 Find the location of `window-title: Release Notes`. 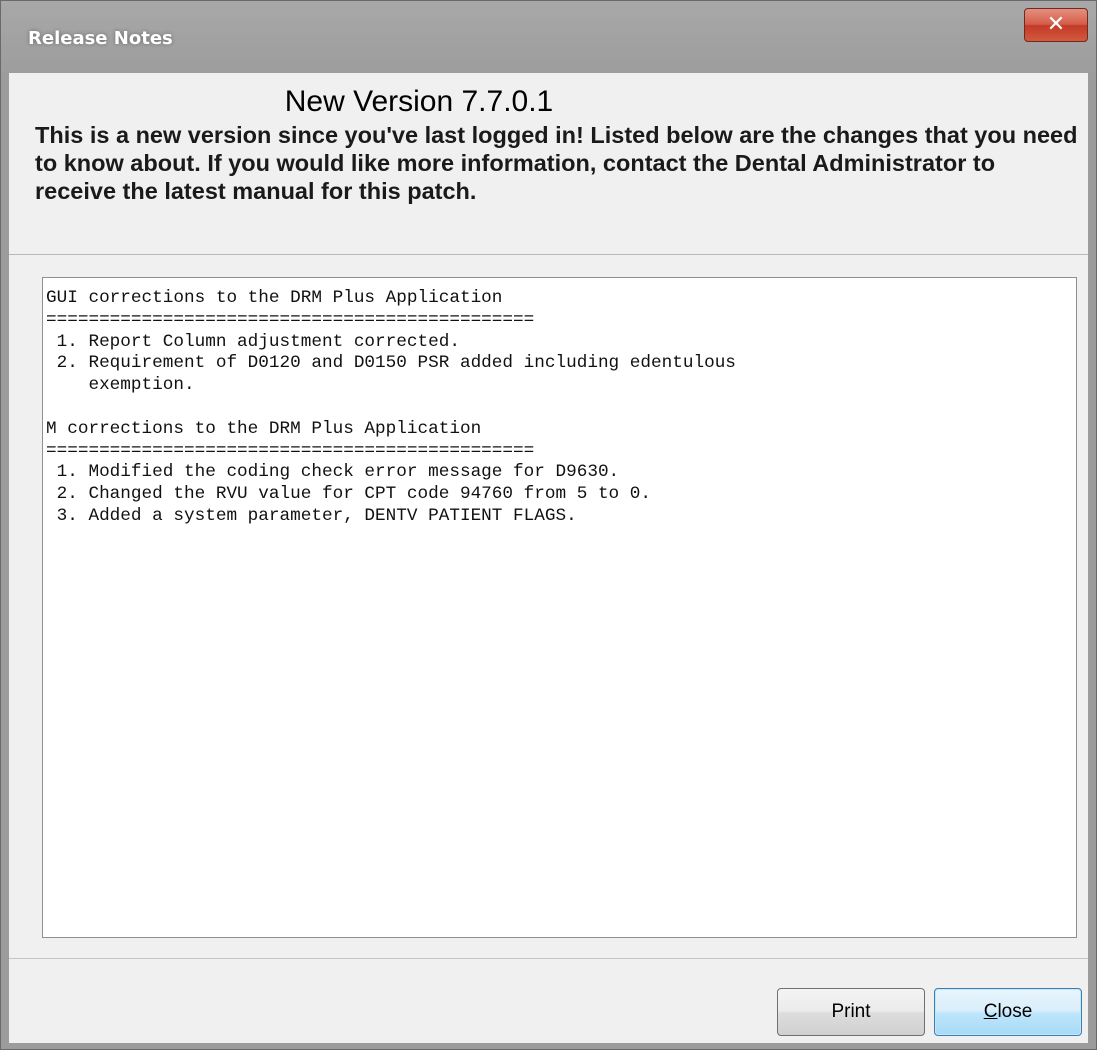

window-title: Release Notes is located at coordinates (100, 38).